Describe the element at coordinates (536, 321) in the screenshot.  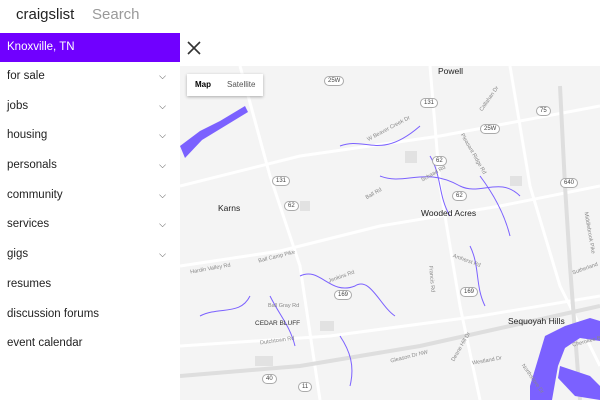
I see `place-label: Sequoyah Hills` at that location.